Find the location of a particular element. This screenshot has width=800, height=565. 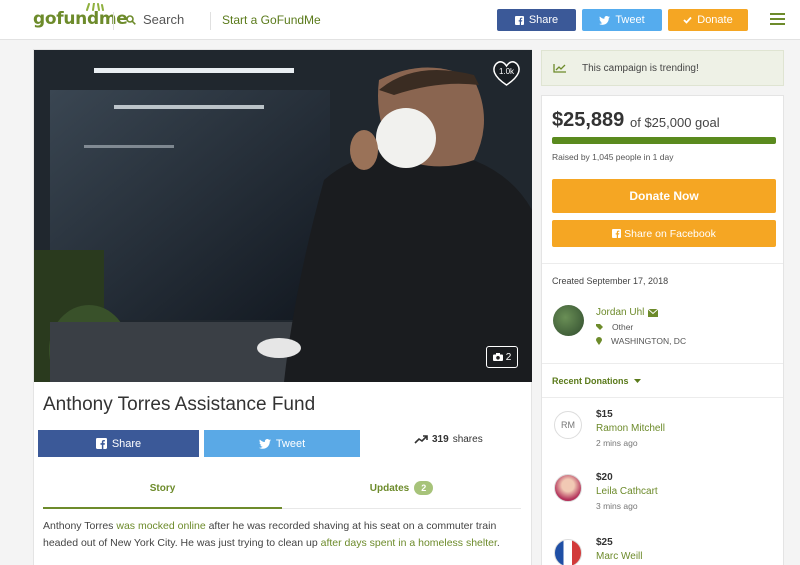

search-icon is located at coordinates (131, 19).